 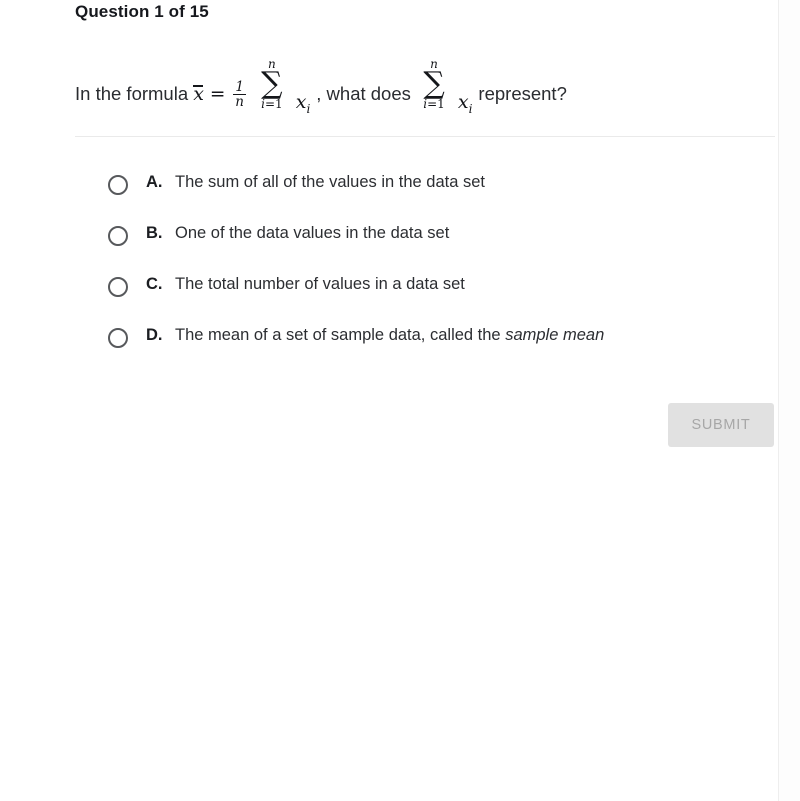 What do you see at coordinates (154, 182) in the screenshot?
I see `option-letter-a: A.` at bounding box center [154, 182].